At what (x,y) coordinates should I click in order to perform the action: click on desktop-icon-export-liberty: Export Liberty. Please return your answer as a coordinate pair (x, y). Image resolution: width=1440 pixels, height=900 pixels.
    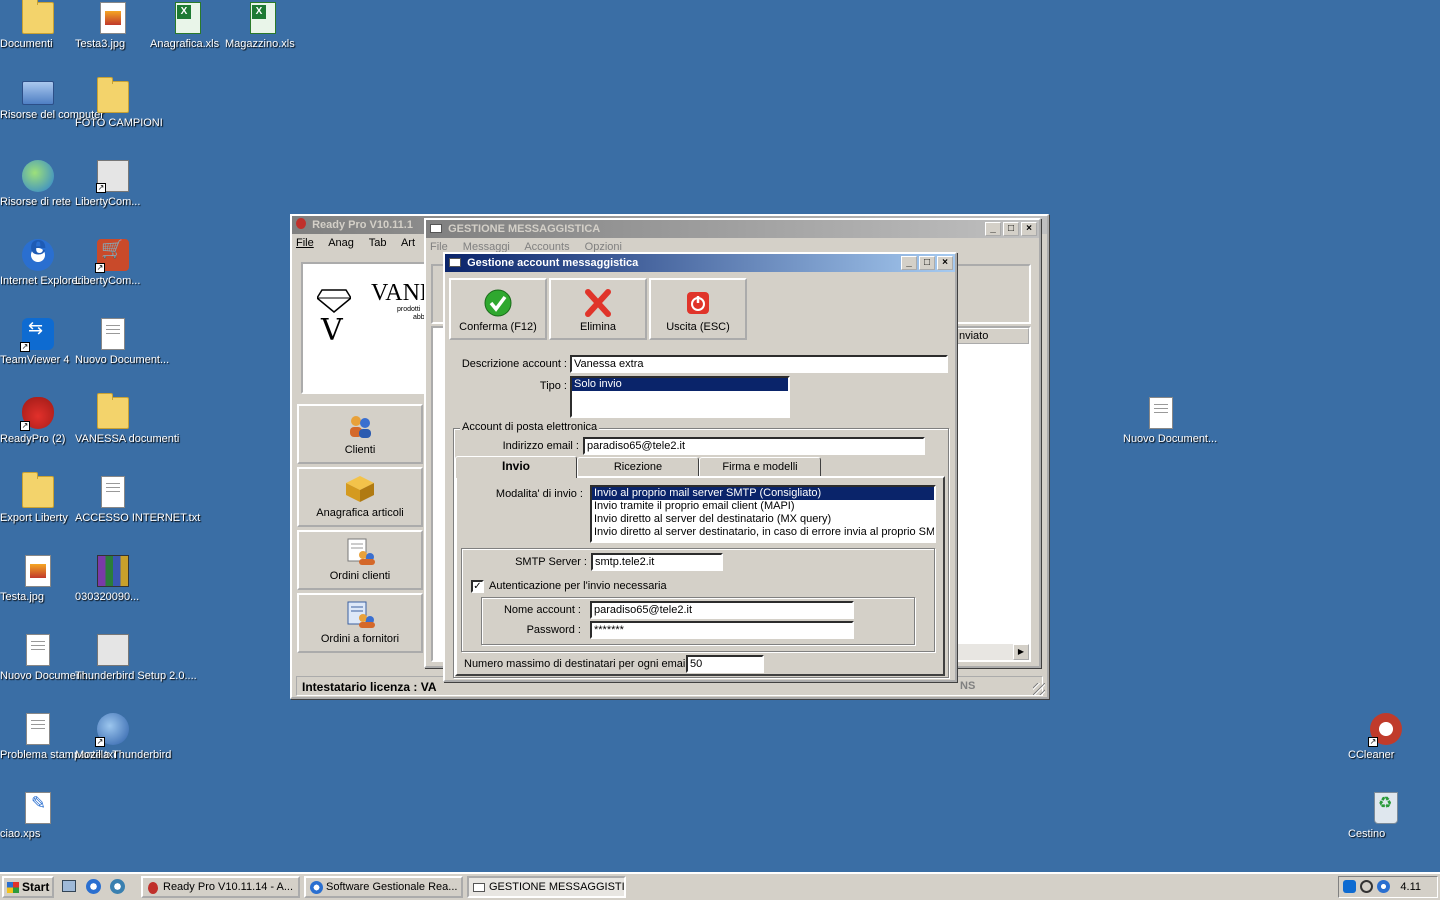
    Looking at the image, I should click on (38, 498).